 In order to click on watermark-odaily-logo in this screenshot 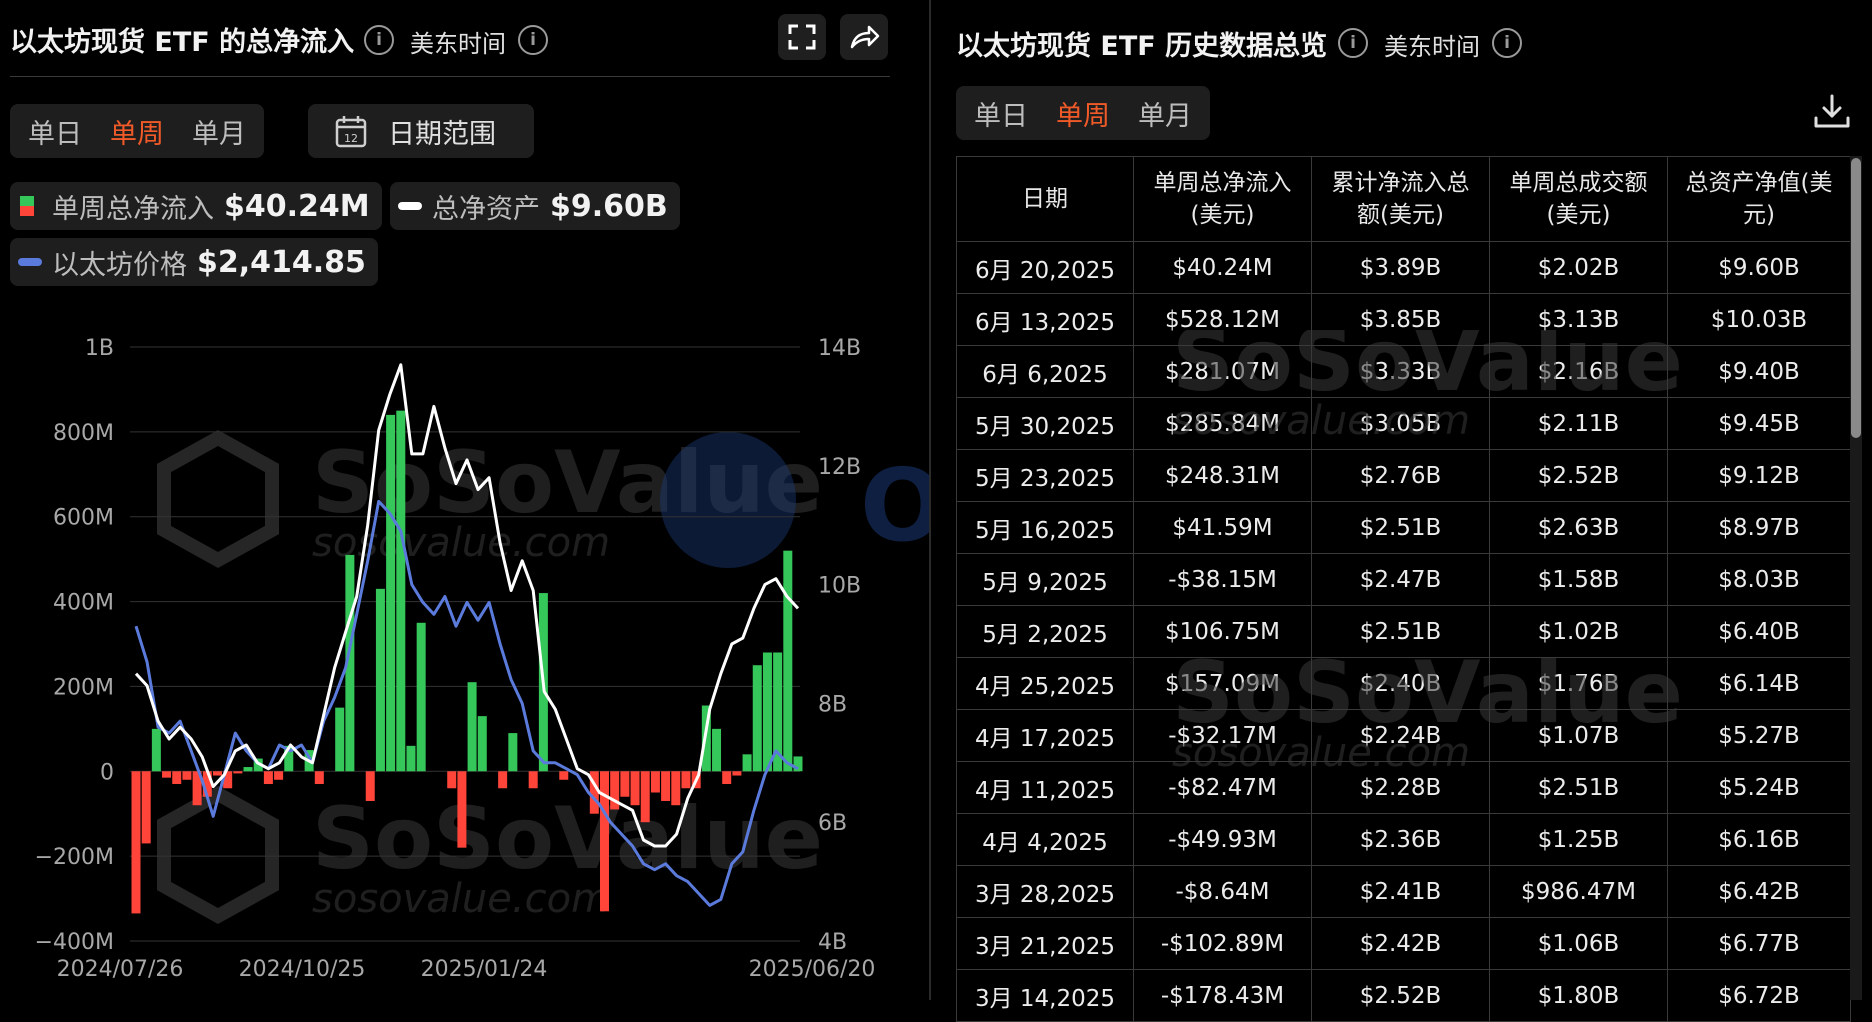, I will do `click(728, 500)`.